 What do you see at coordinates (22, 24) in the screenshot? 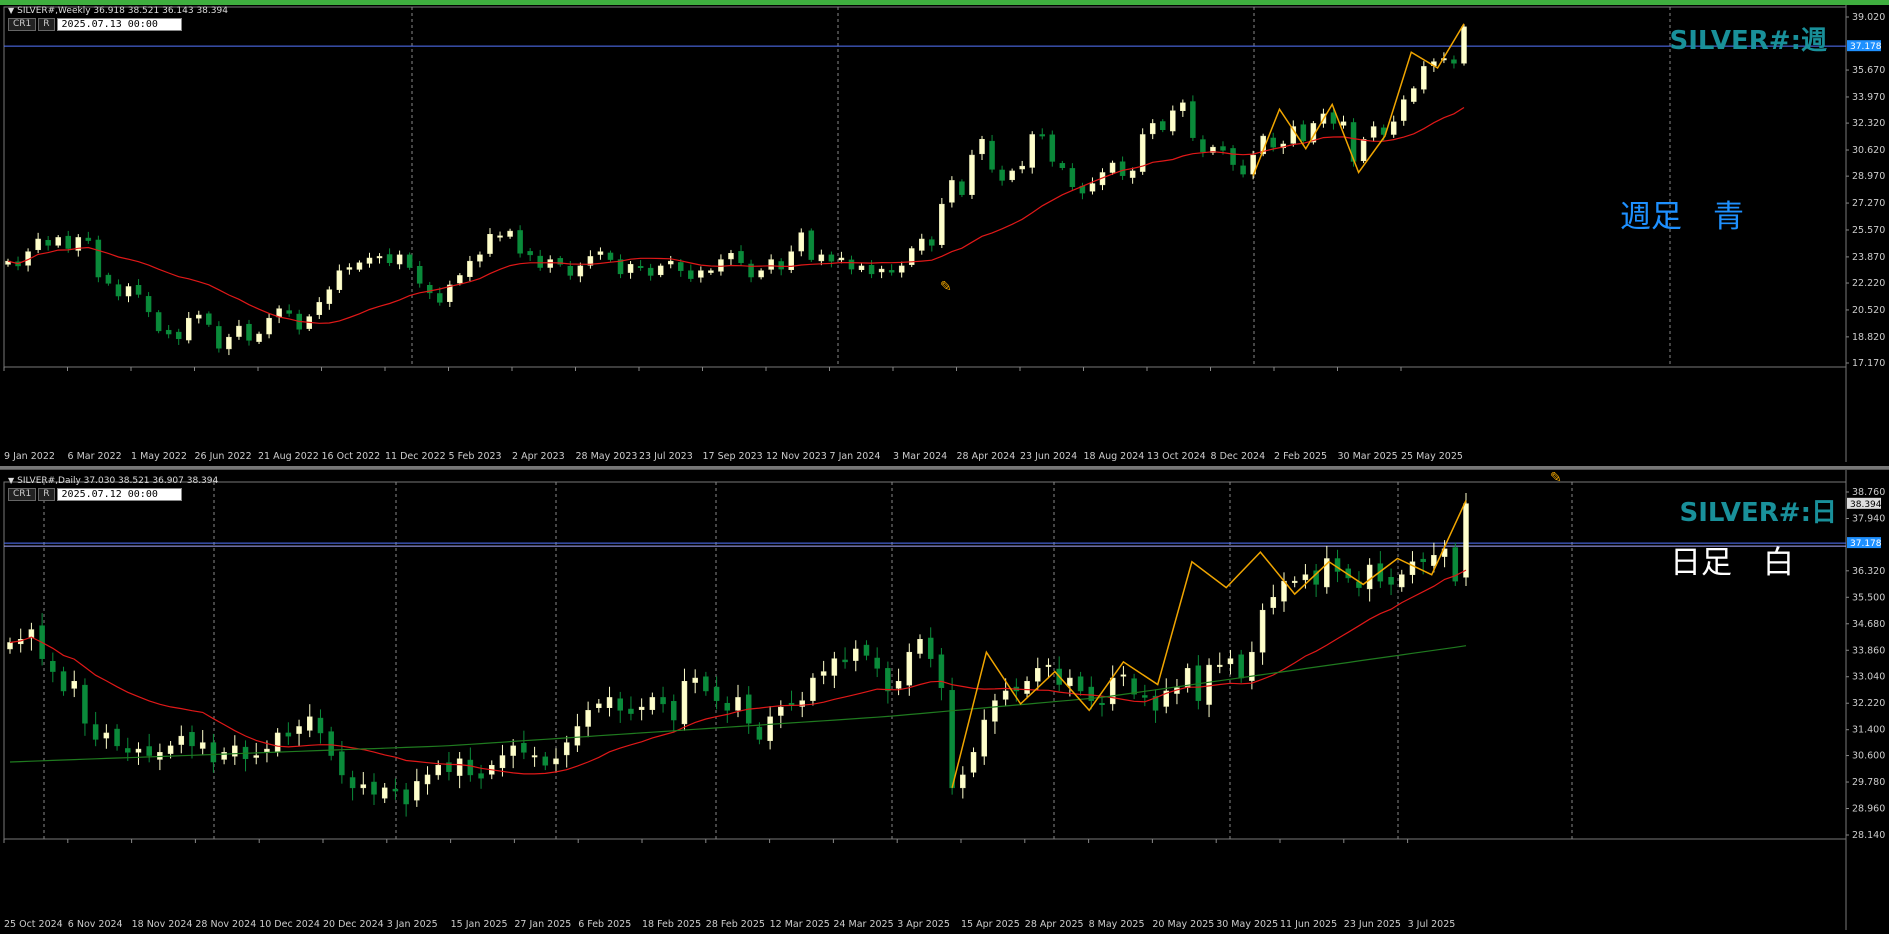
I see `weekly-cr-button: CR1` at bounding box center [22, 24].